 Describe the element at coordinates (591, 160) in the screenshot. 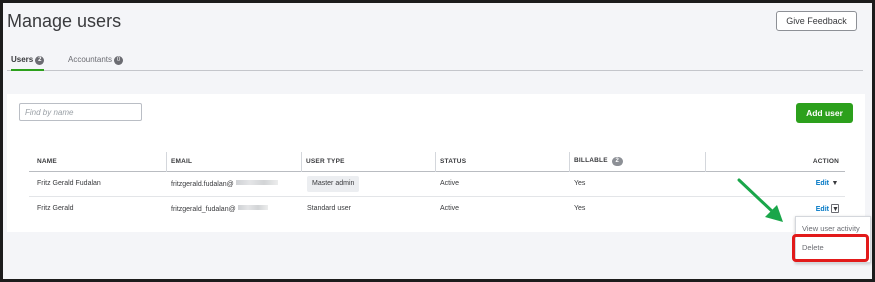

I see `billable-label: BILLABLE` at that location.